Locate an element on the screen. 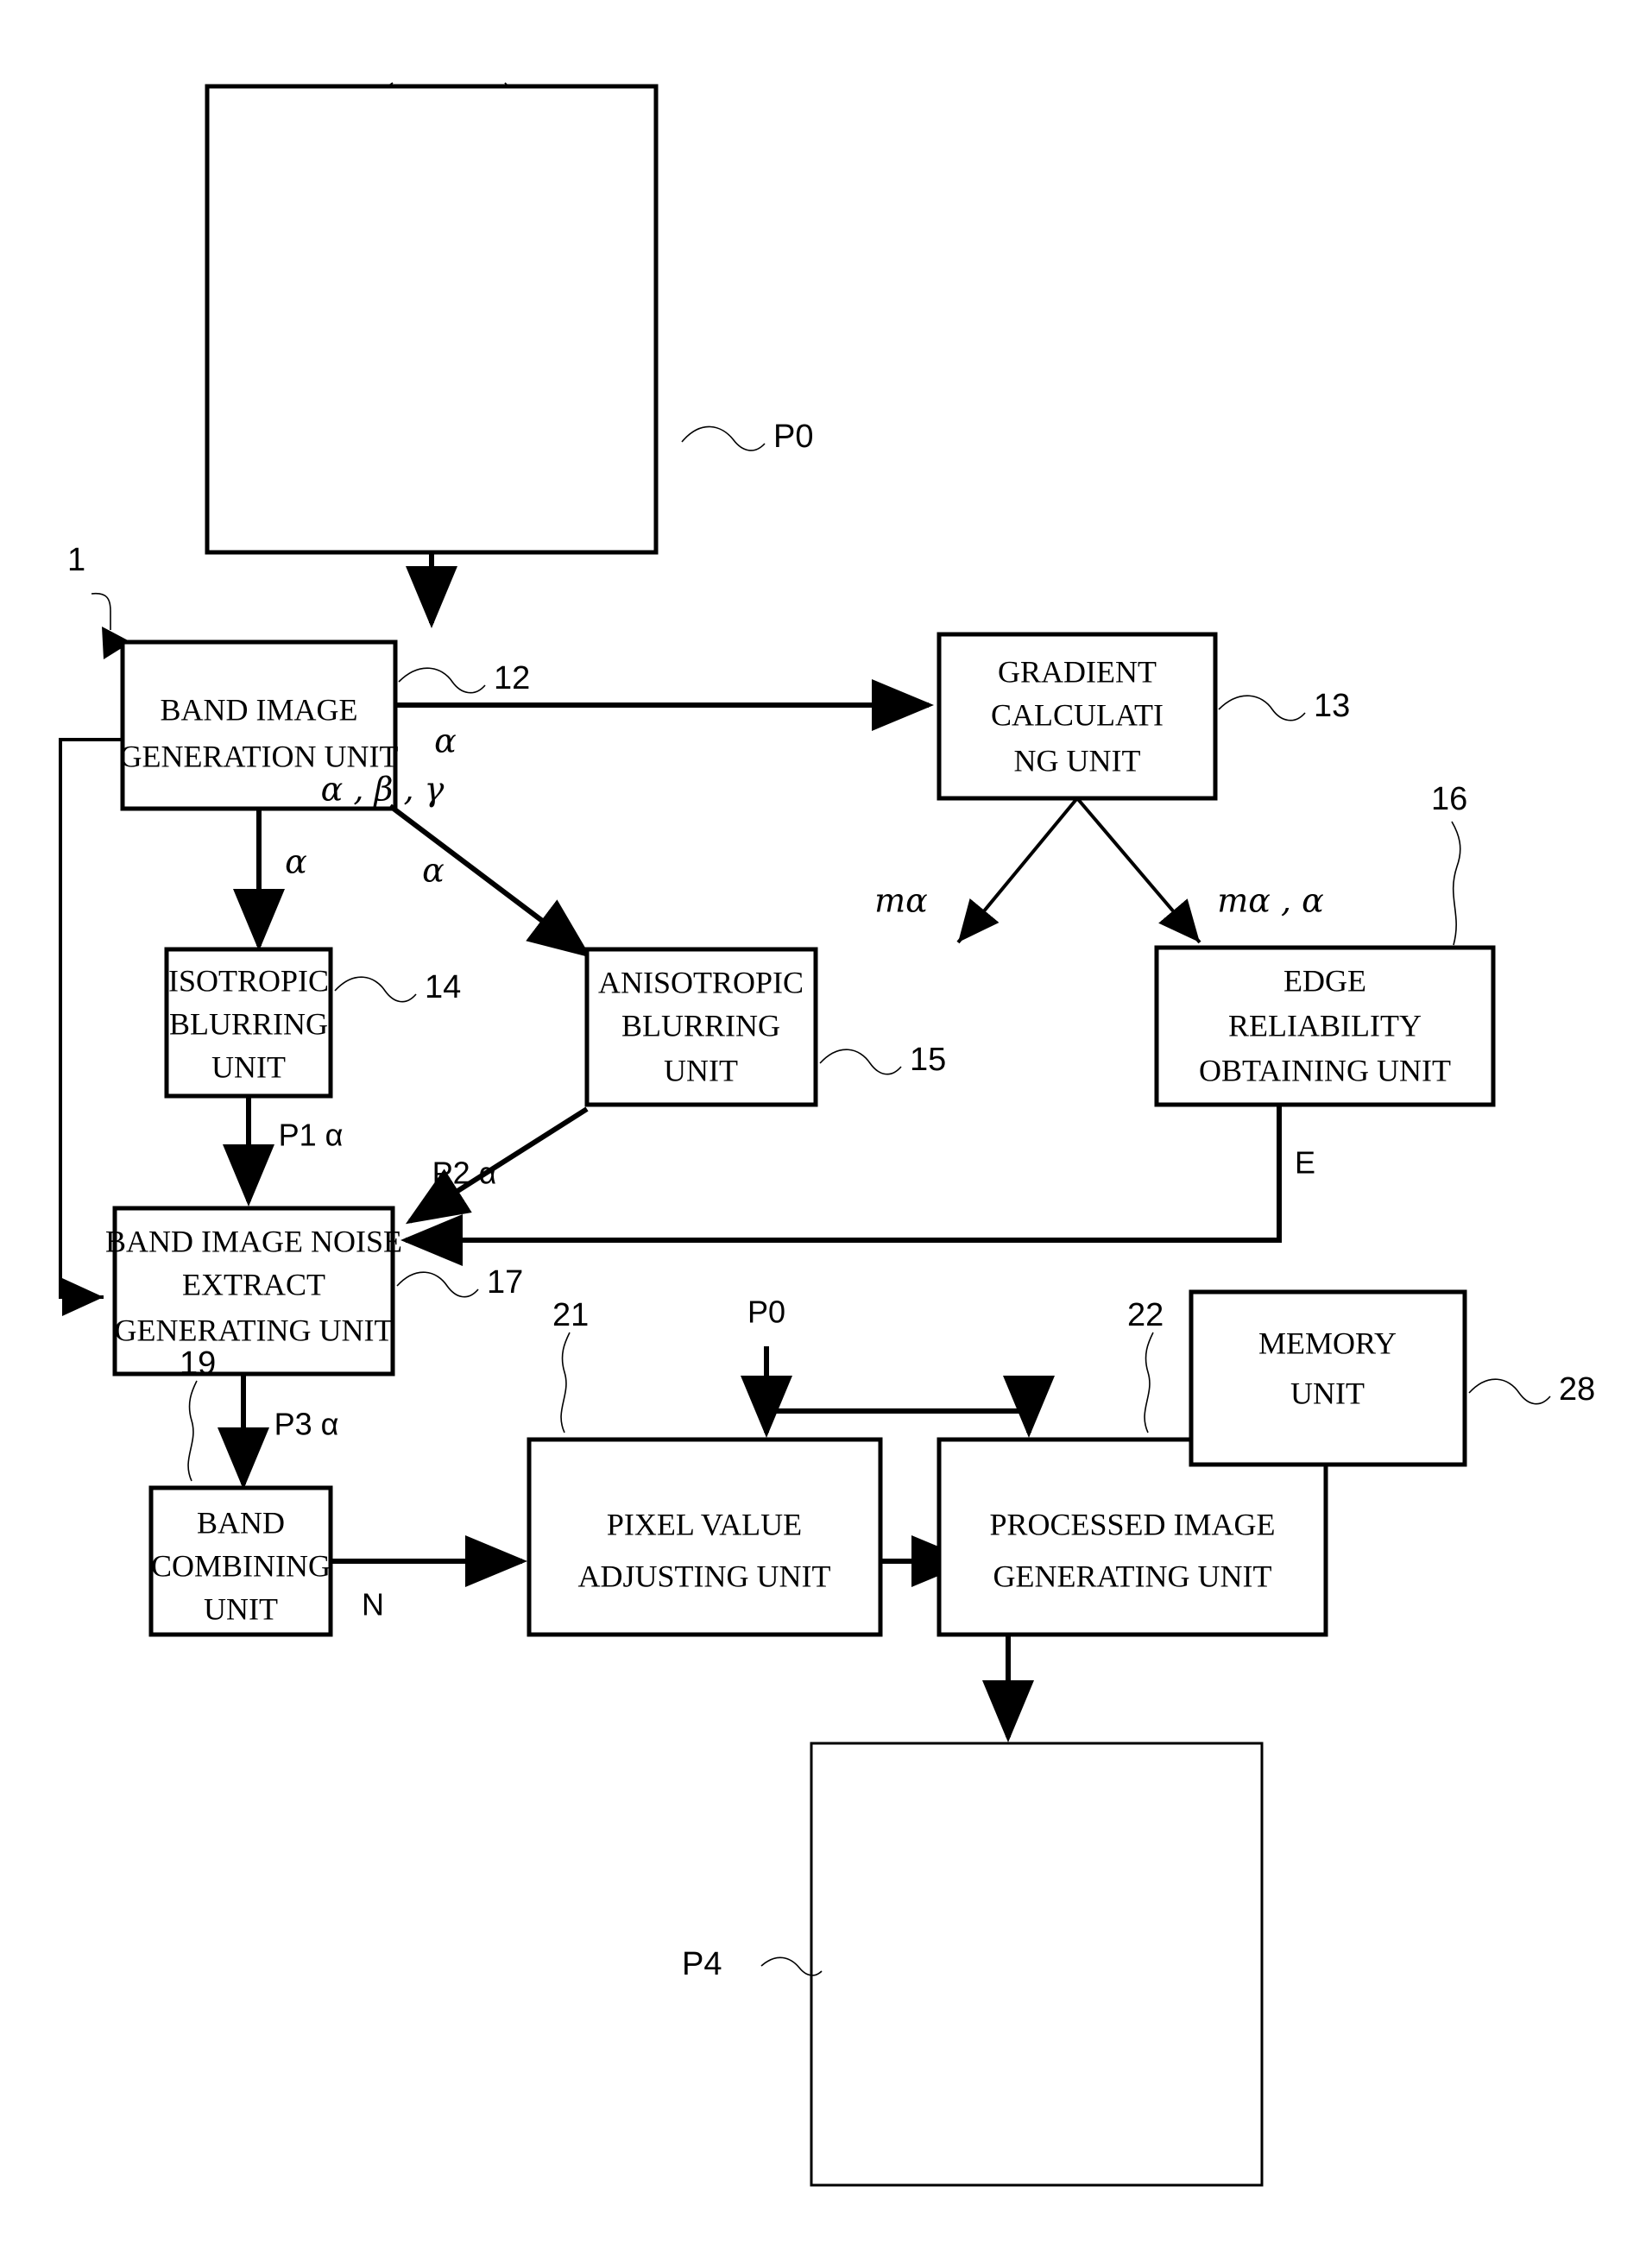 Image resolution: width=1646 pixels, height=2268 pixels. block-pixel-value-adjusting-unit: PIXEL VALUE ADJUSTING UNIT 21 is located at coordinates (705, 1467).